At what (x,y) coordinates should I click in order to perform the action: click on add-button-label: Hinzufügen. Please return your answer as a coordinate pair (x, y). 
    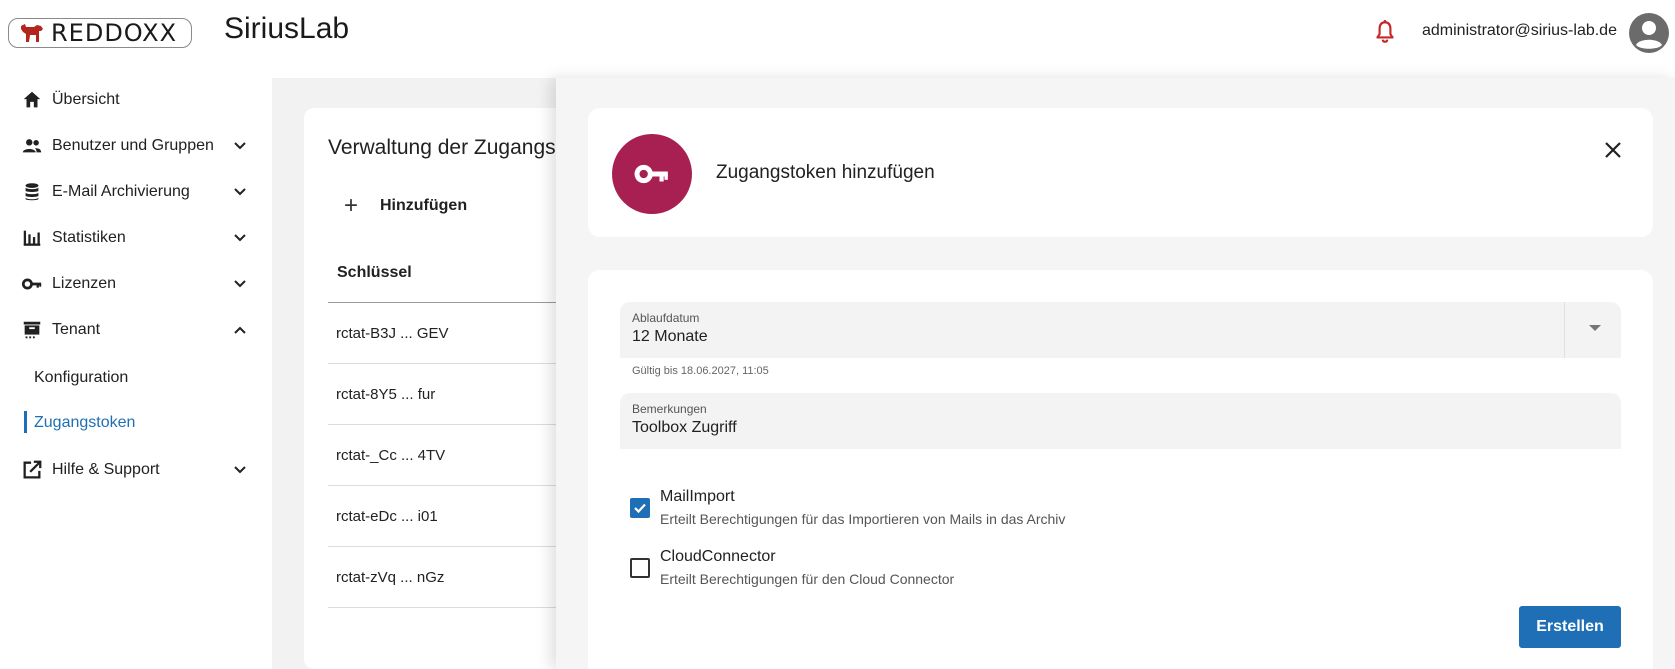
    Looking at the image, I should click on (424, 205).